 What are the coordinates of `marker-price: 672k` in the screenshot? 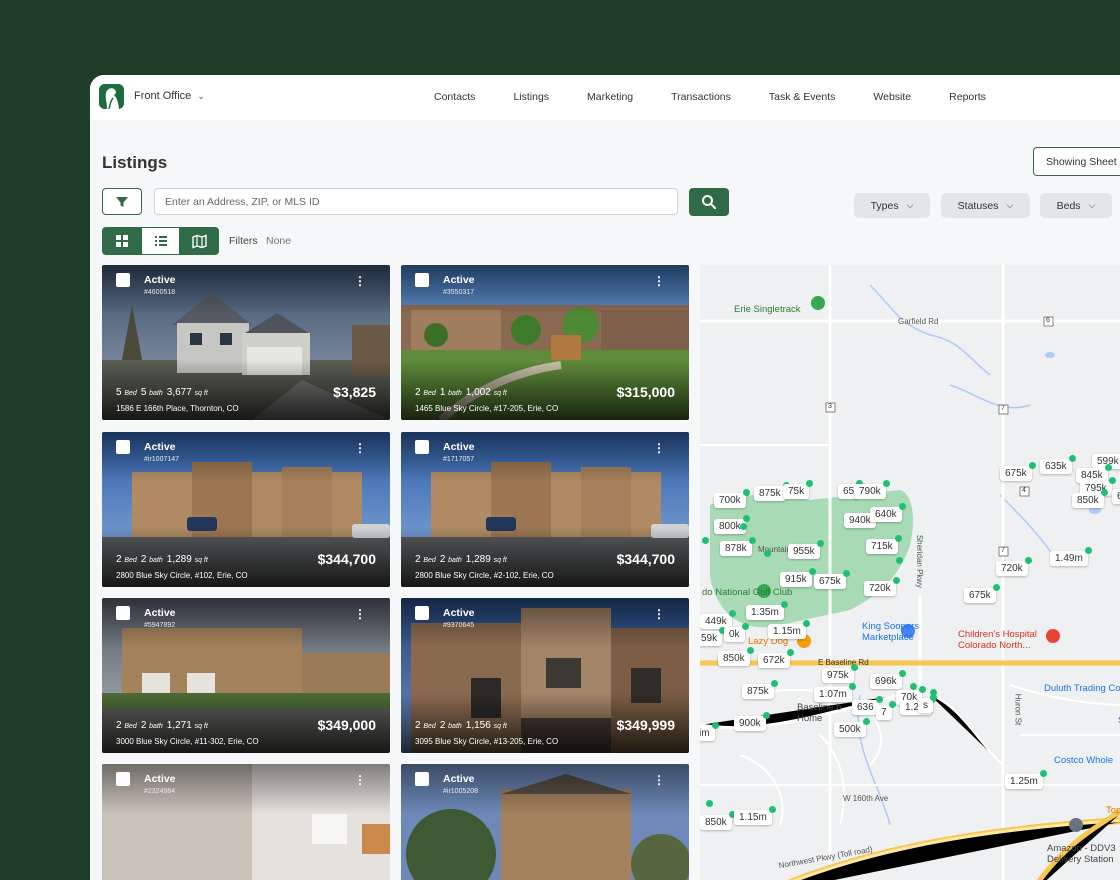 It's located at (774, 660).